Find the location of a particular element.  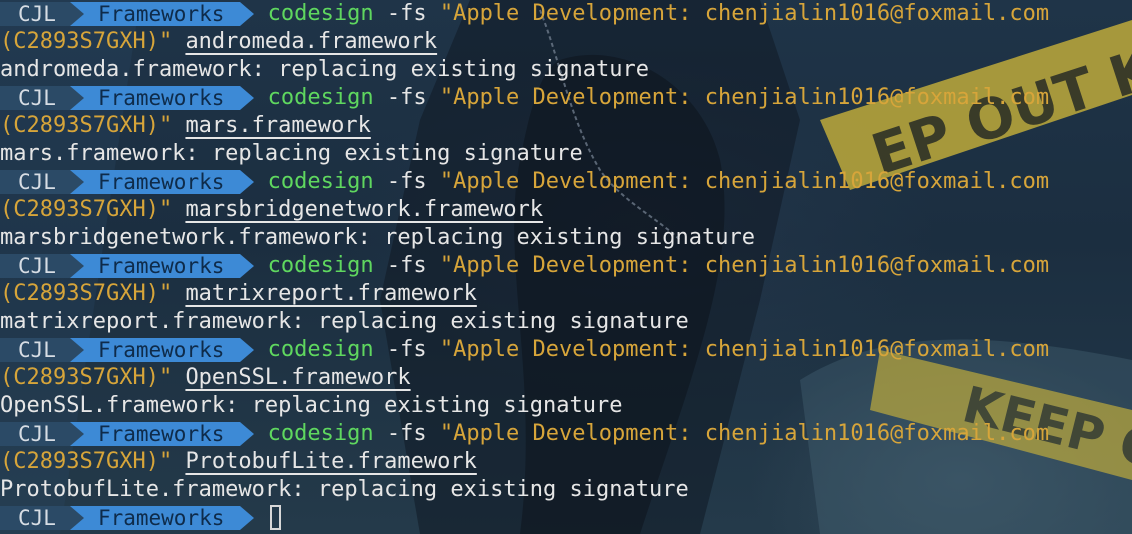

target-path: matrixreport.framework is located at coordinates (330, 293).